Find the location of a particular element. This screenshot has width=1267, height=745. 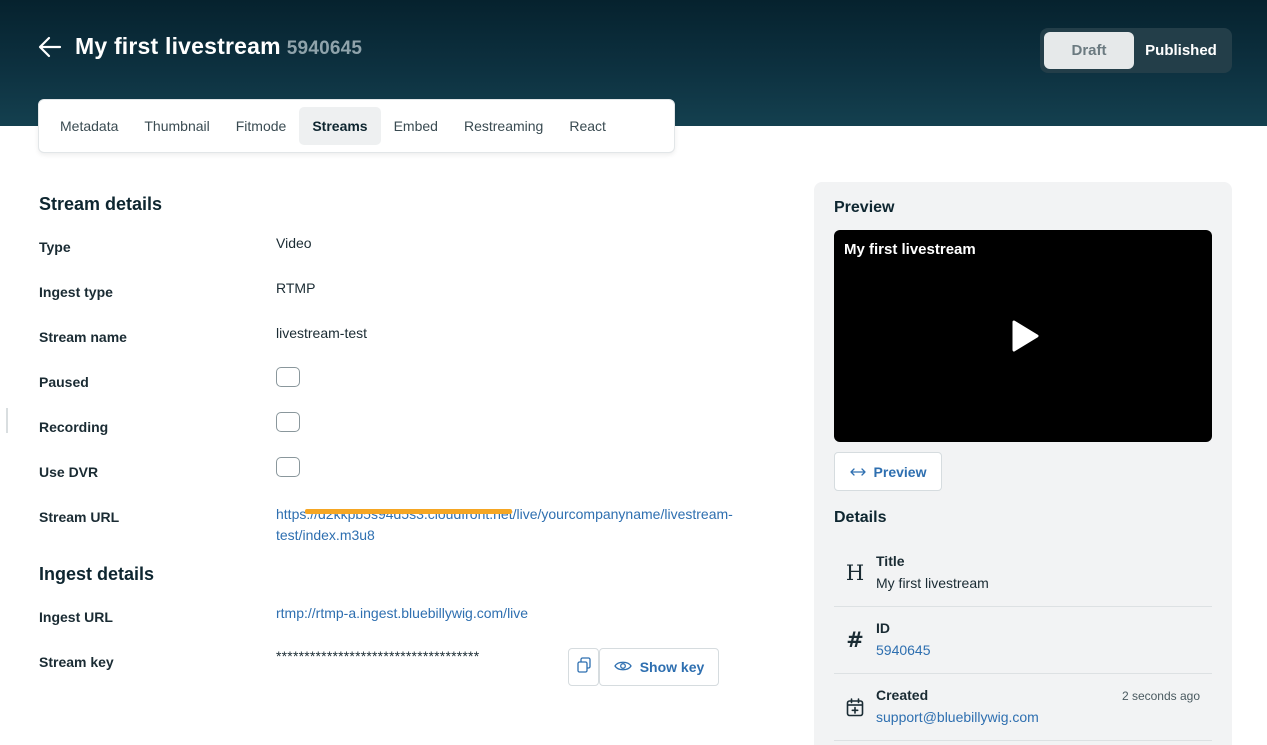

paused-checkbox is located at coordinates (288, 377).